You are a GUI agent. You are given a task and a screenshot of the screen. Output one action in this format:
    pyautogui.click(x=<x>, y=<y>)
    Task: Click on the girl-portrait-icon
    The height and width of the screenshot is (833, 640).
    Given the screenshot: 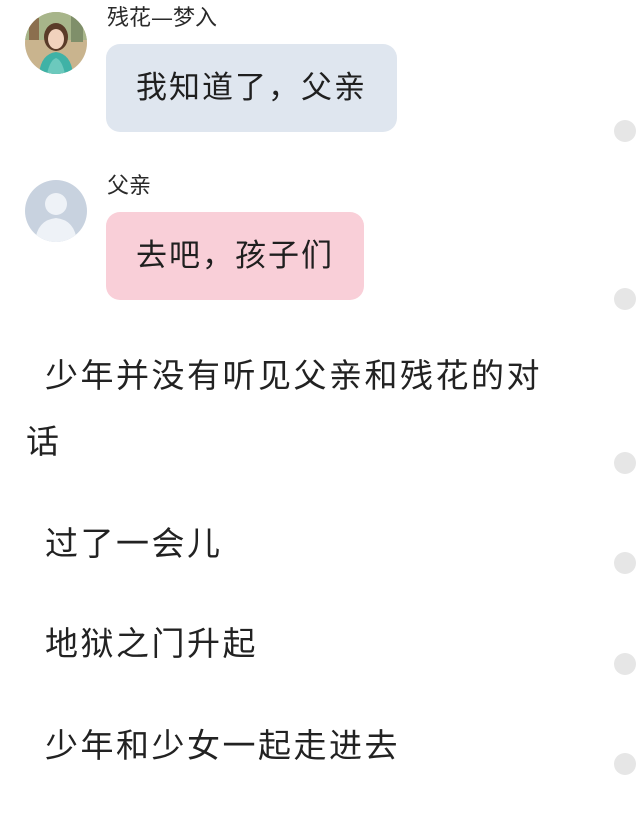 What is the action you would take?
    pyautogui.click(x=56, y=43)
    